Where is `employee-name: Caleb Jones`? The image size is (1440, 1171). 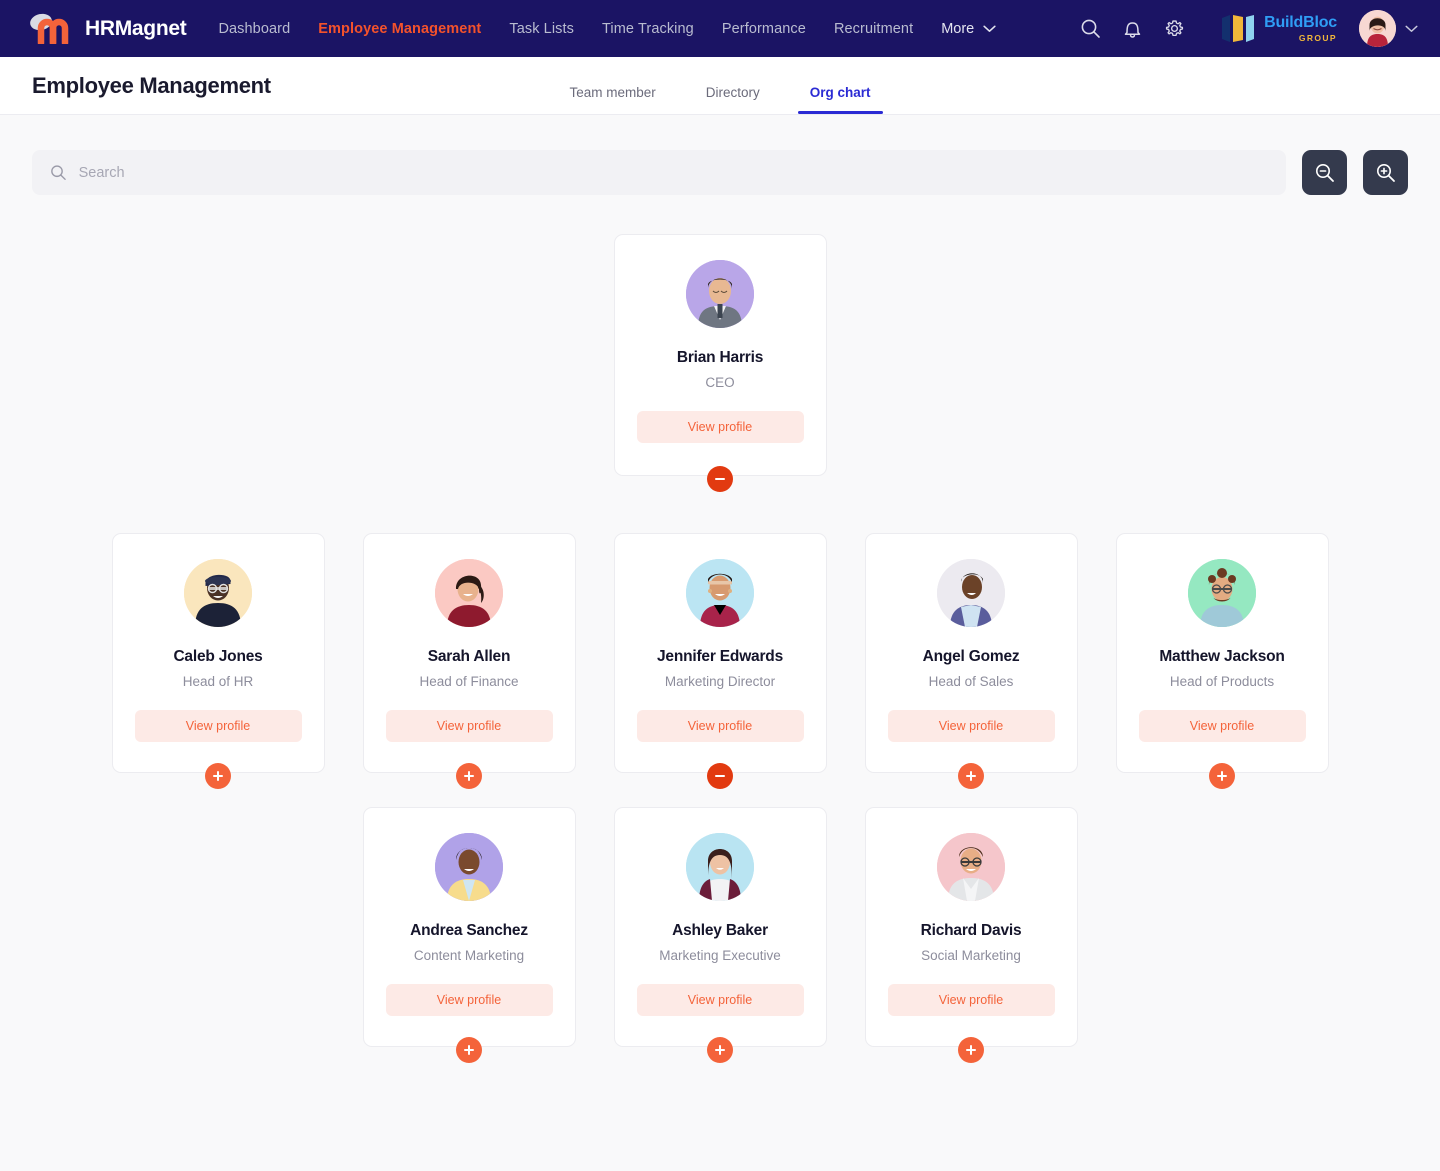
employee-name: Caleb Jones is located at coordinates (218, 656).